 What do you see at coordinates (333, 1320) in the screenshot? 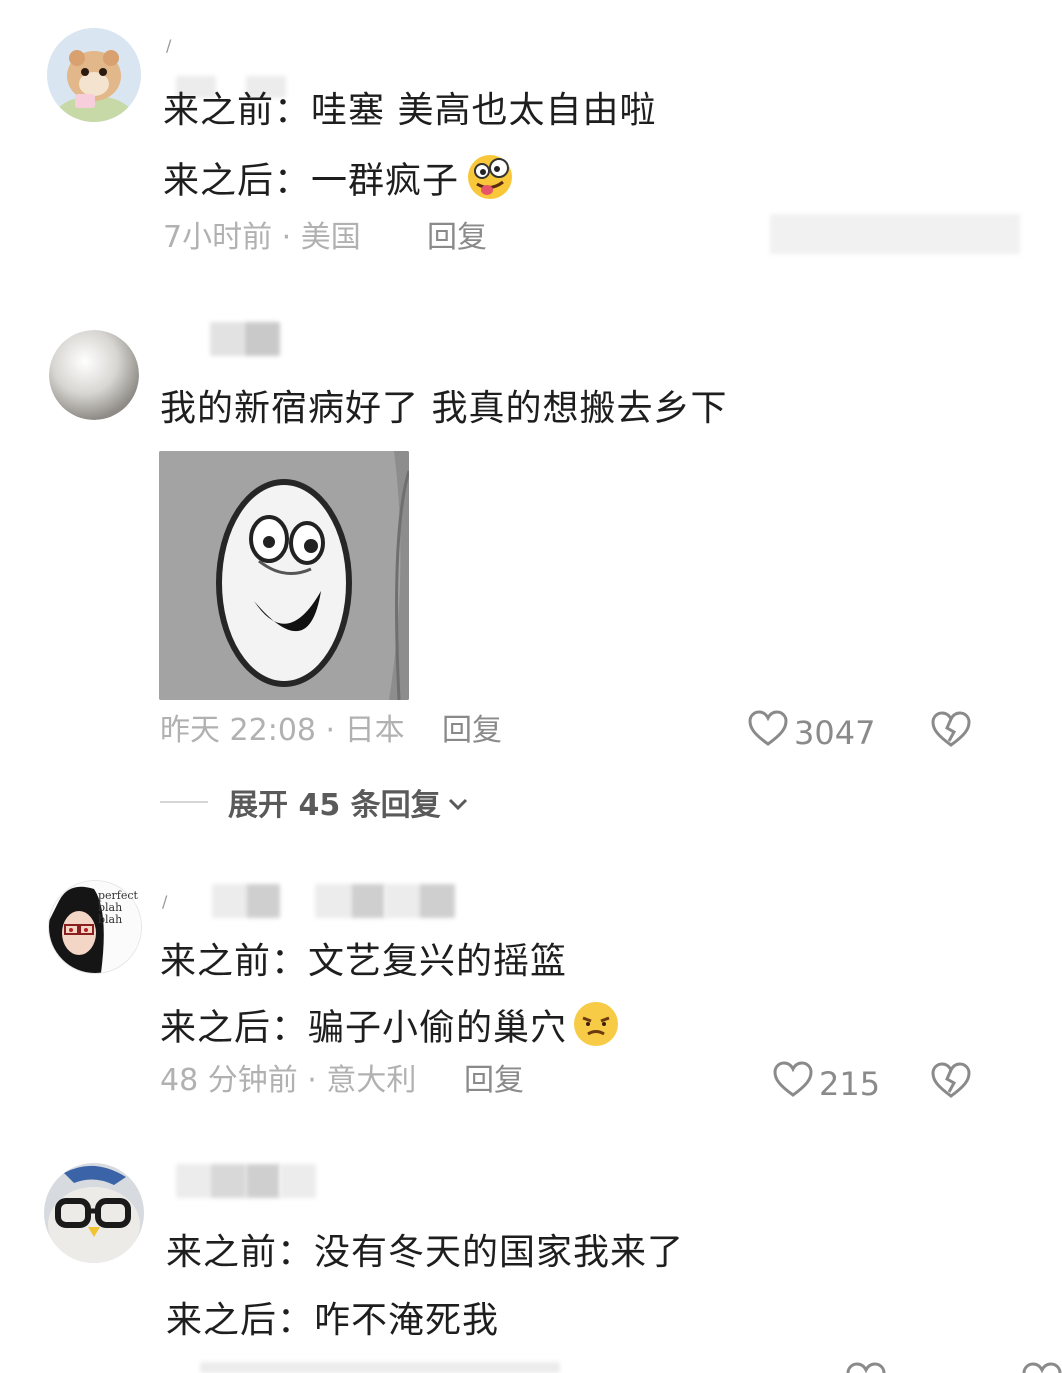
I see `comment-text-line: 来之后：咋不淹死我` at bounding box center [333, 1320].